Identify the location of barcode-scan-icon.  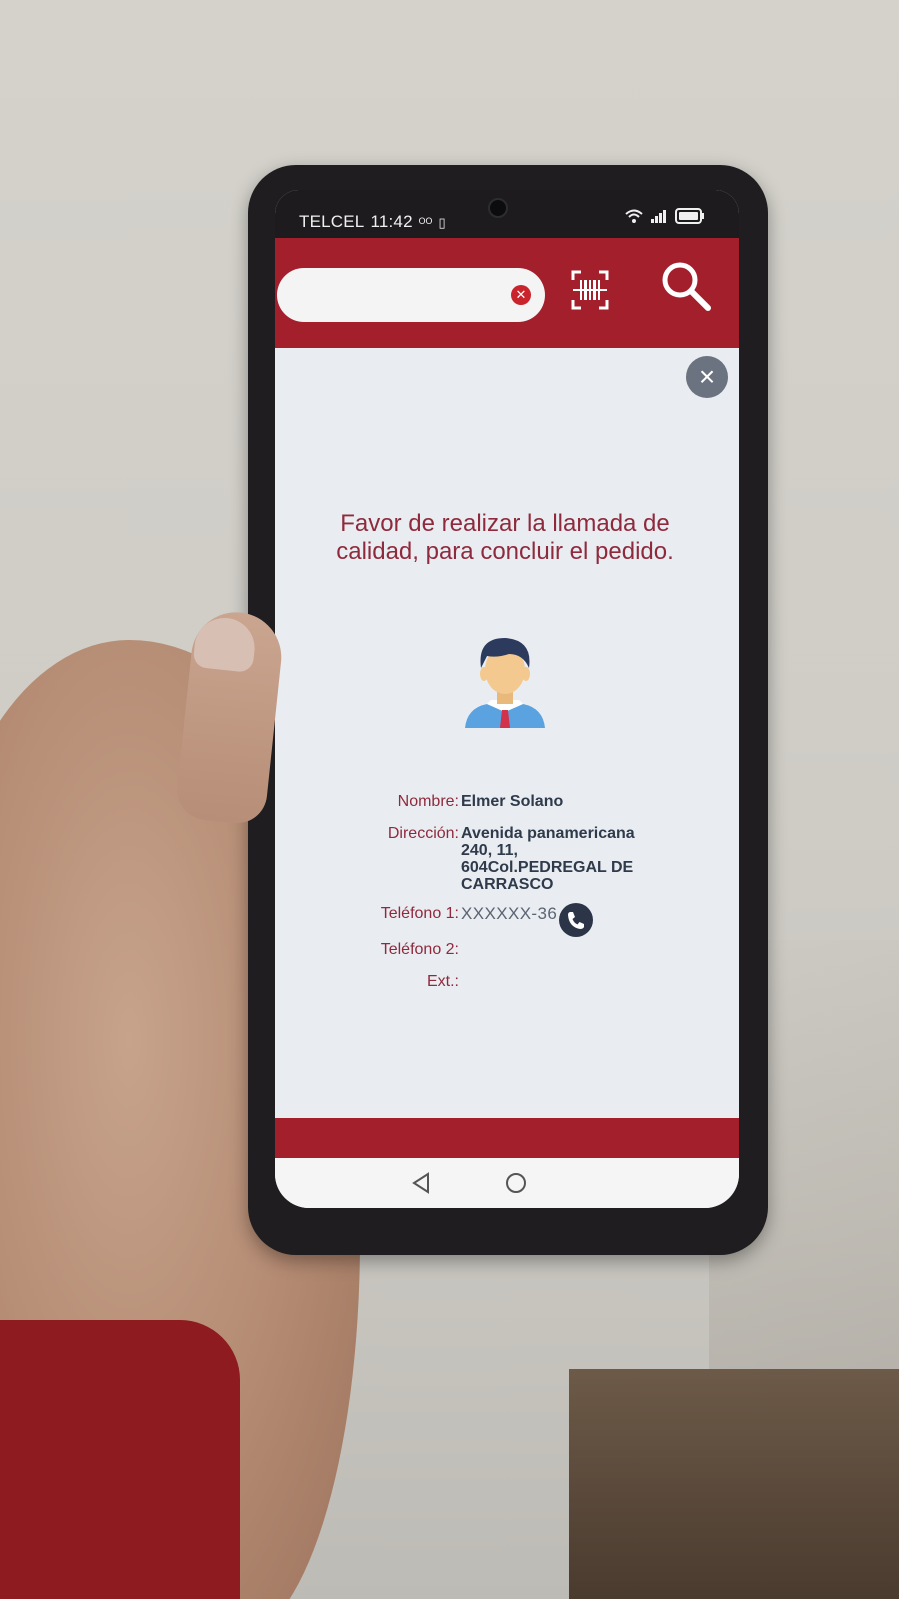
(590, 290).